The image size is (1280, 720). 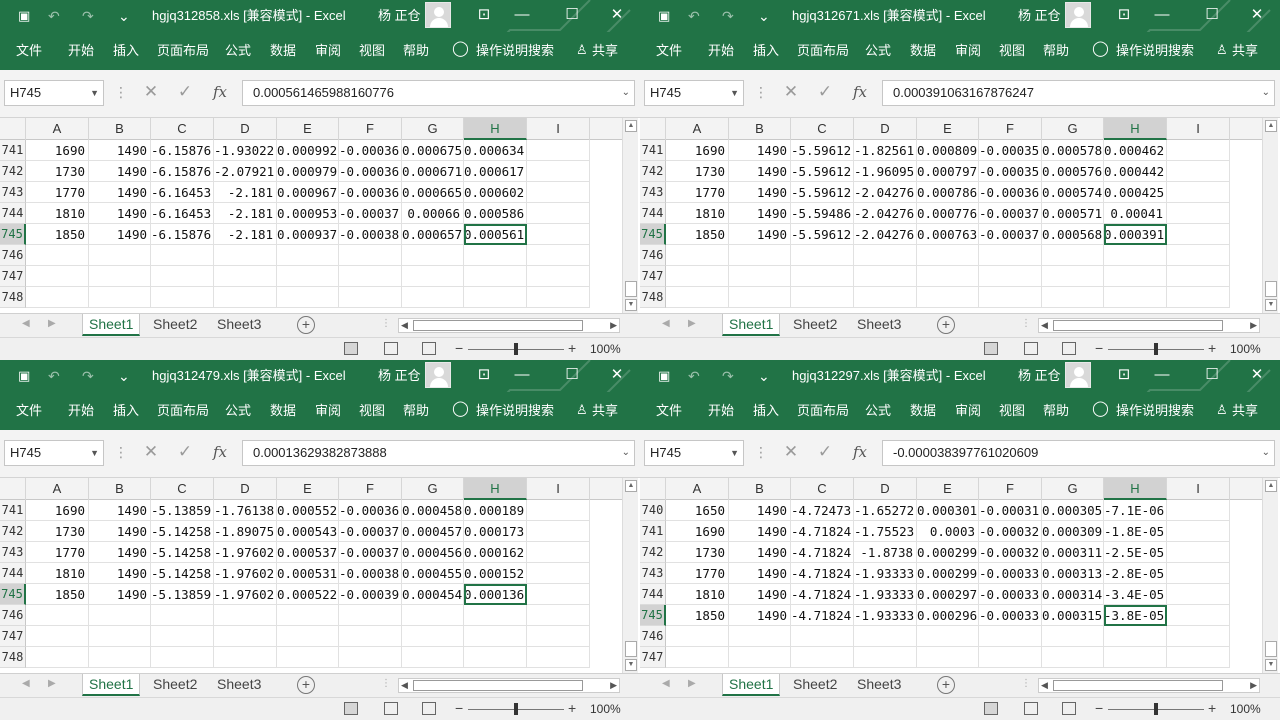 What do you see at coordinates (182, 594) in the screenshot?
I see `cell: -5.13859` at bounding box center [182, 594].